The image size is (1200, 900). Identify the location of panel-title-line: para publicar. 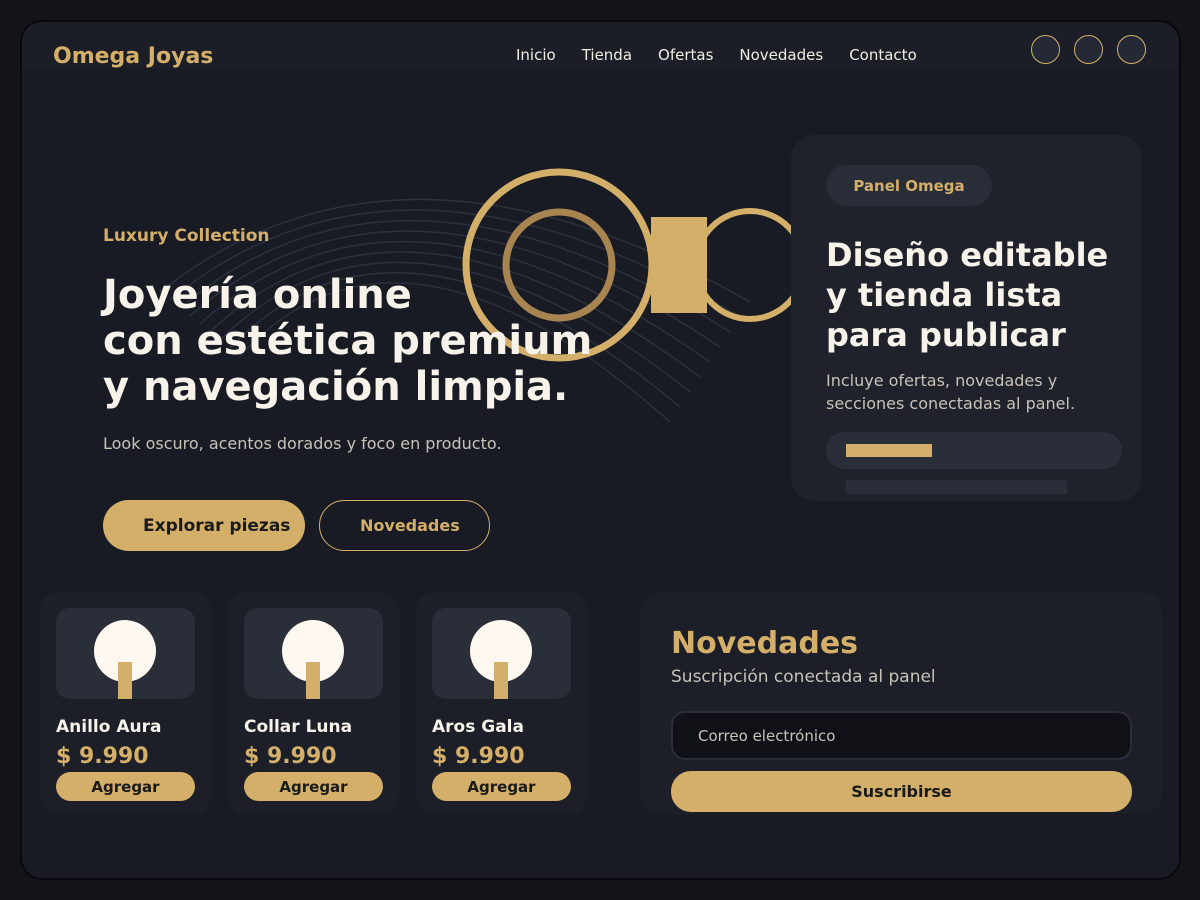
(946, 335).